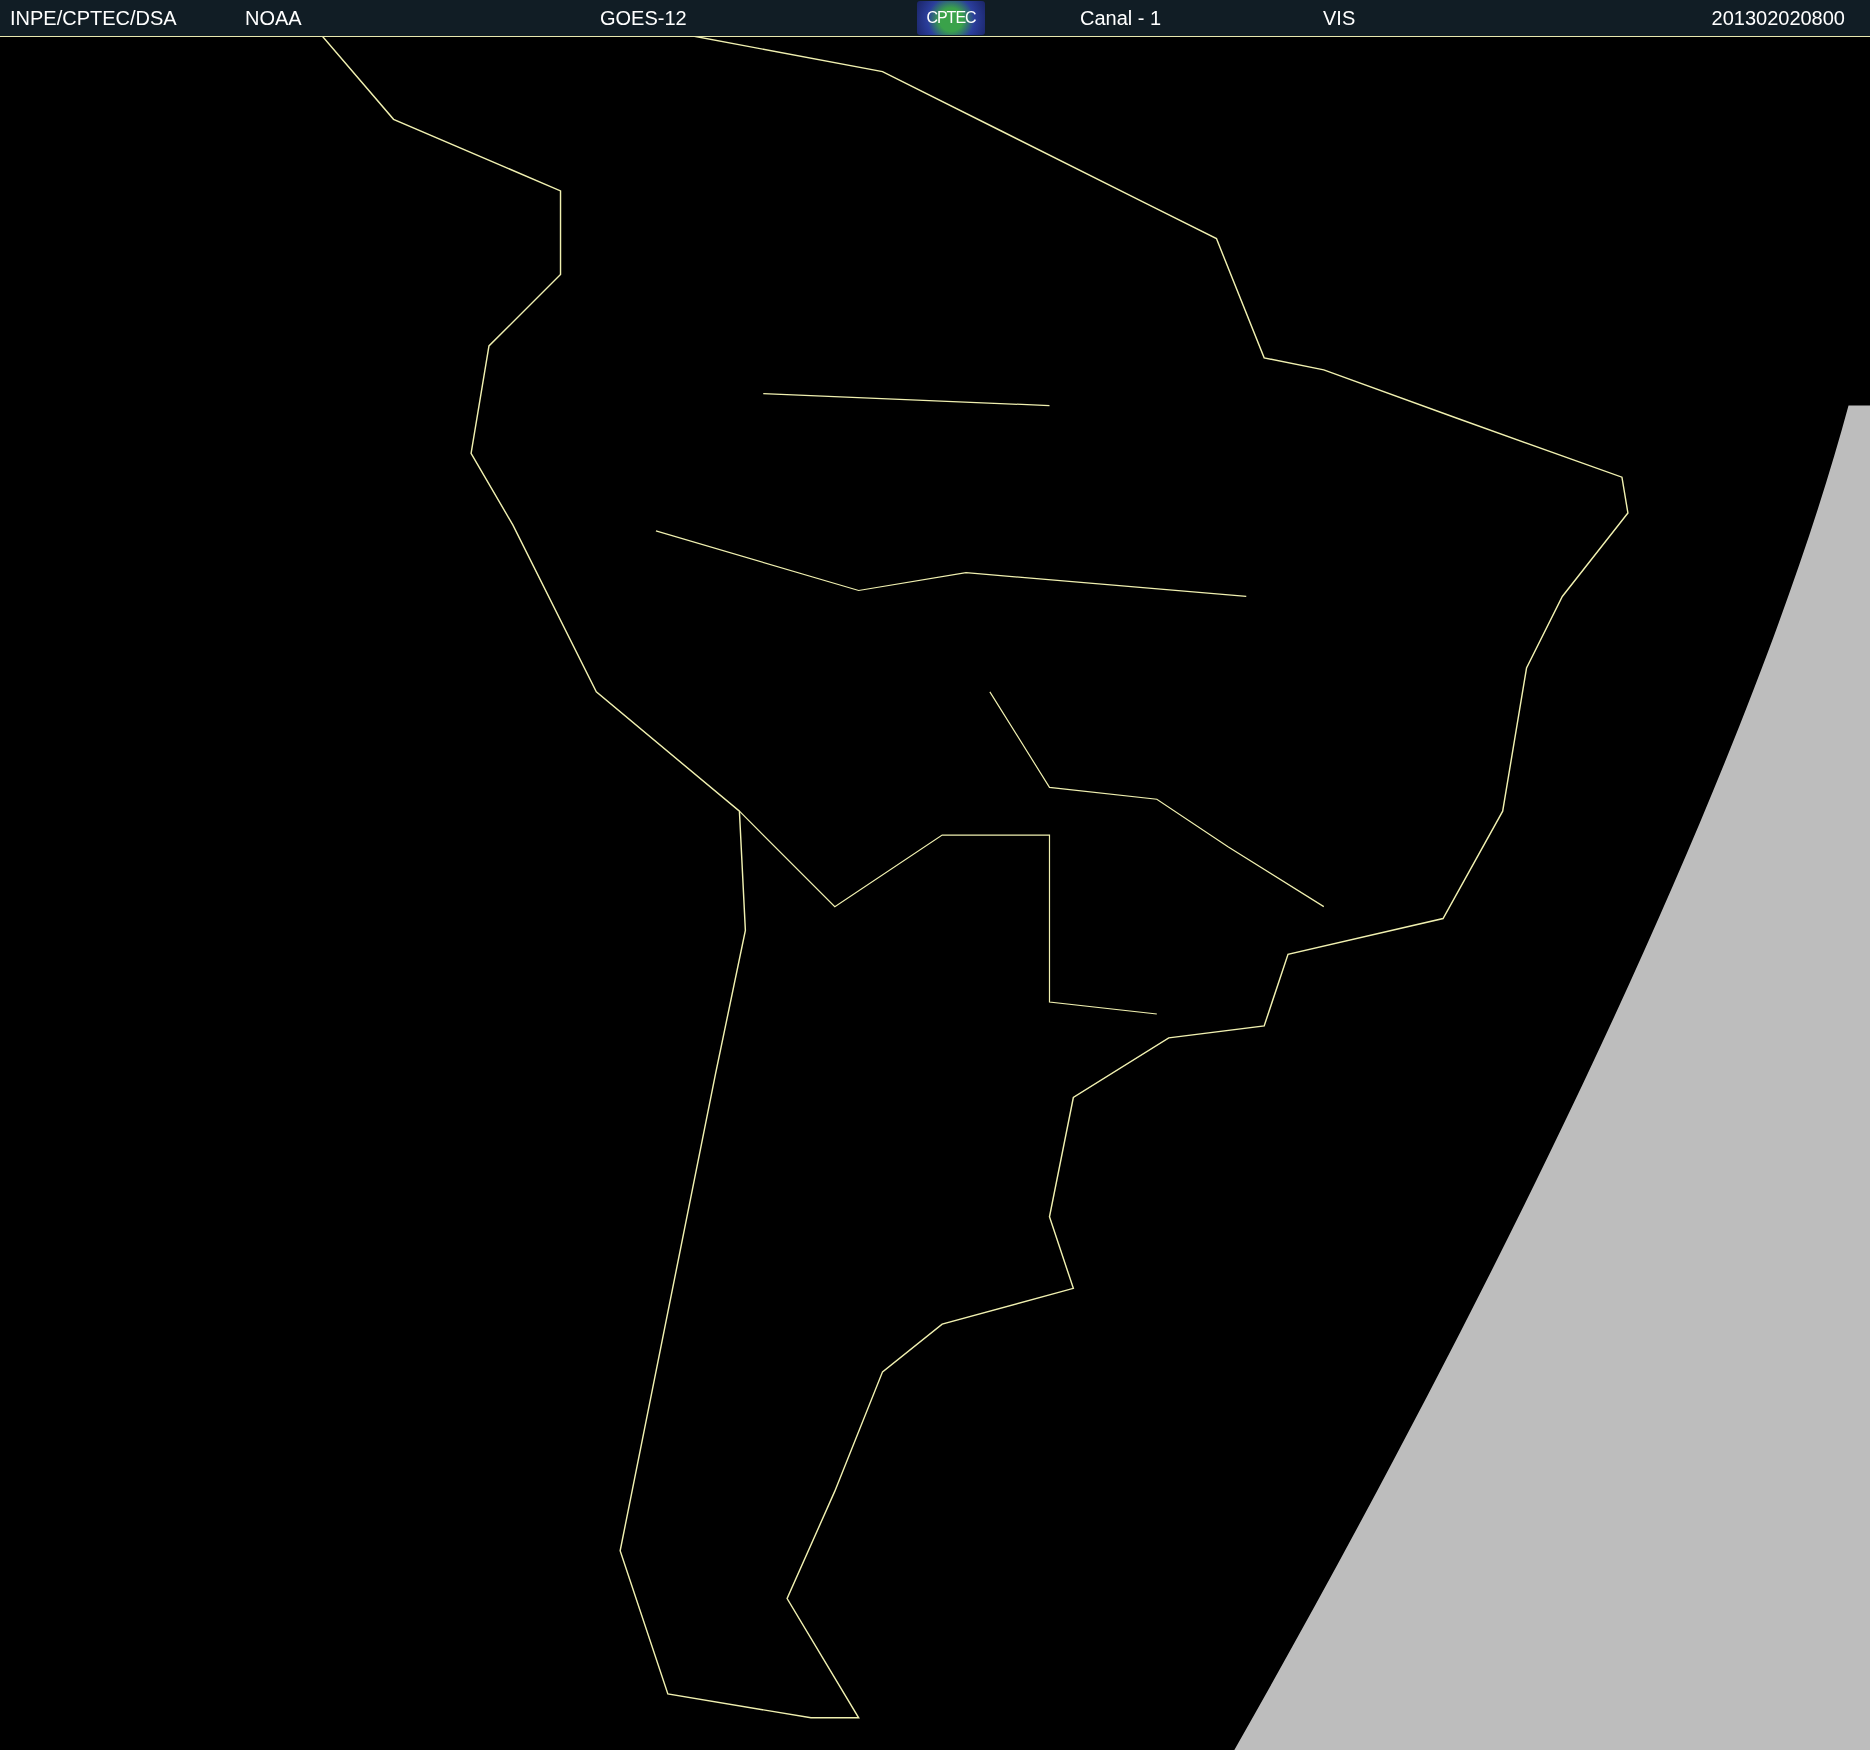 Image resolution: width=1870 pixels, height=1750 pixels. What do you see at coordinates (93, 18) in the screenshot?
I see `header-label: INPE/CPTEC/DSA` at bounding box center [93, 18].